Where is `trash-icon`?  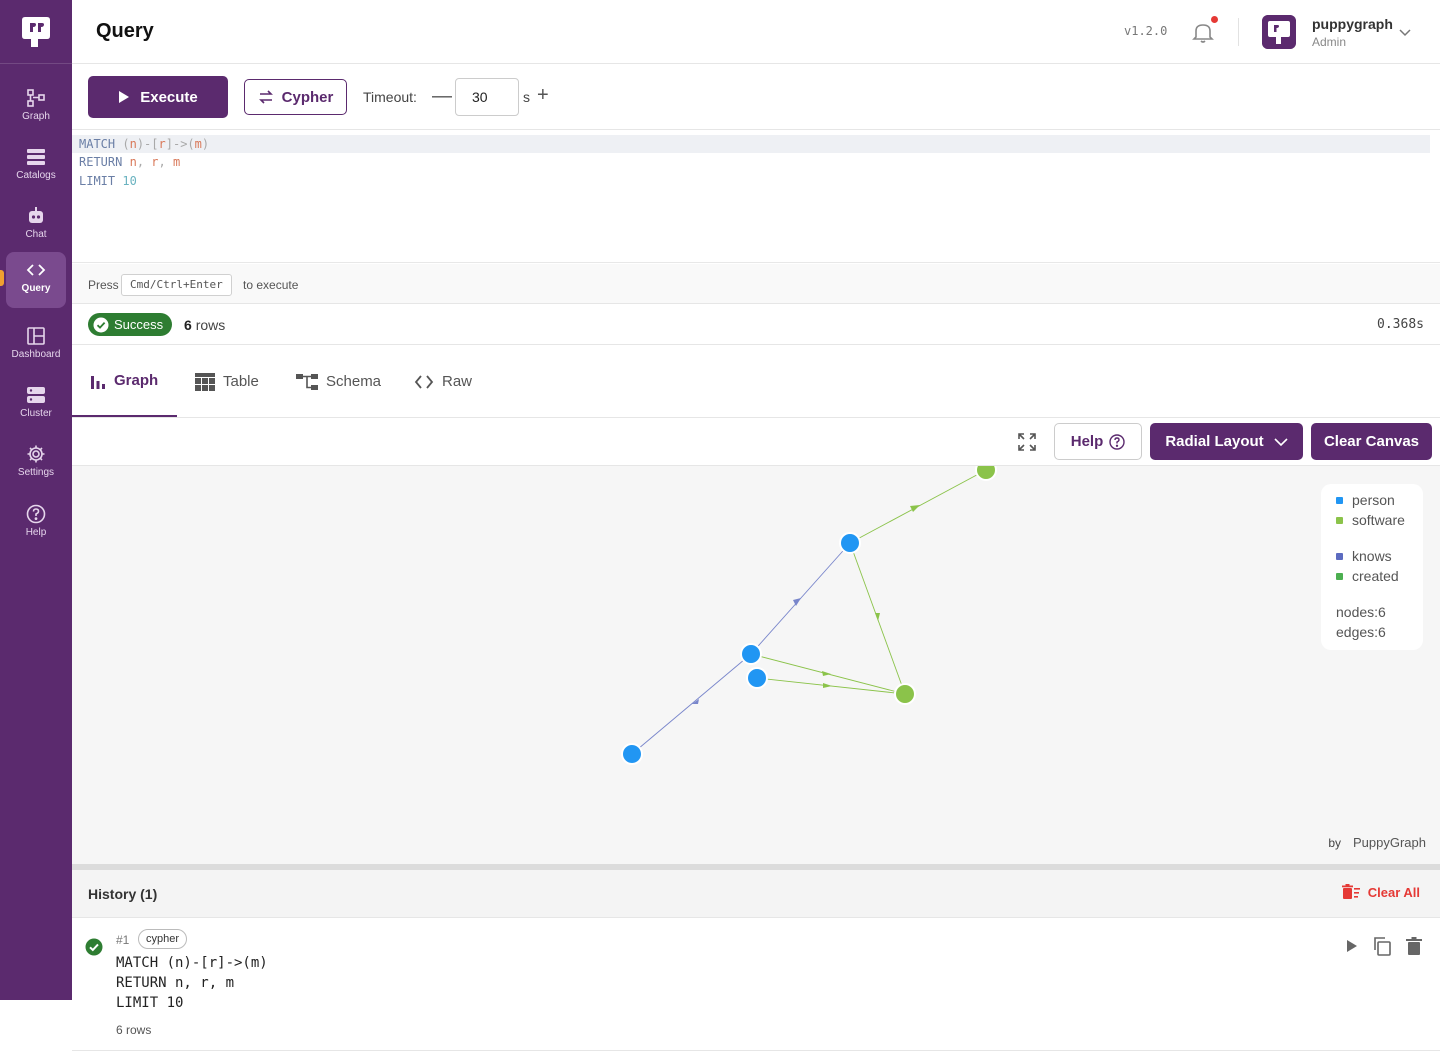 trash-icon is located at coordinates (1414, 946).